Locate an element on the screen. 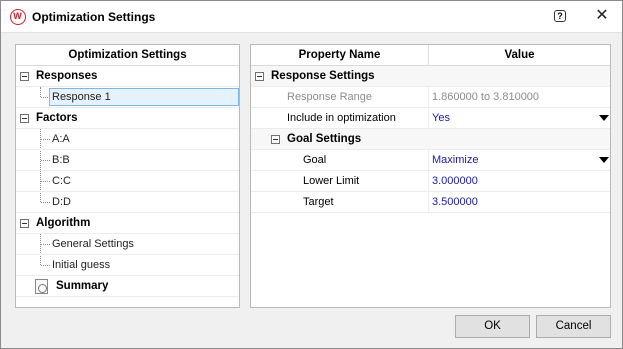 The image size is (623, 349). tree-item-general-settings: General Settings is located at coordinates (127, 244).